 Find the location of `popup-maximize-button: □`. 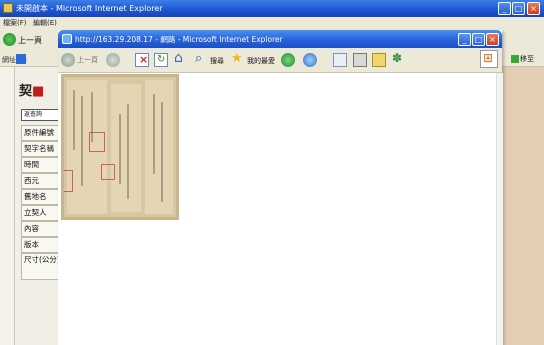

popup-maximize-button: □ is located at coordinates (478, 39).